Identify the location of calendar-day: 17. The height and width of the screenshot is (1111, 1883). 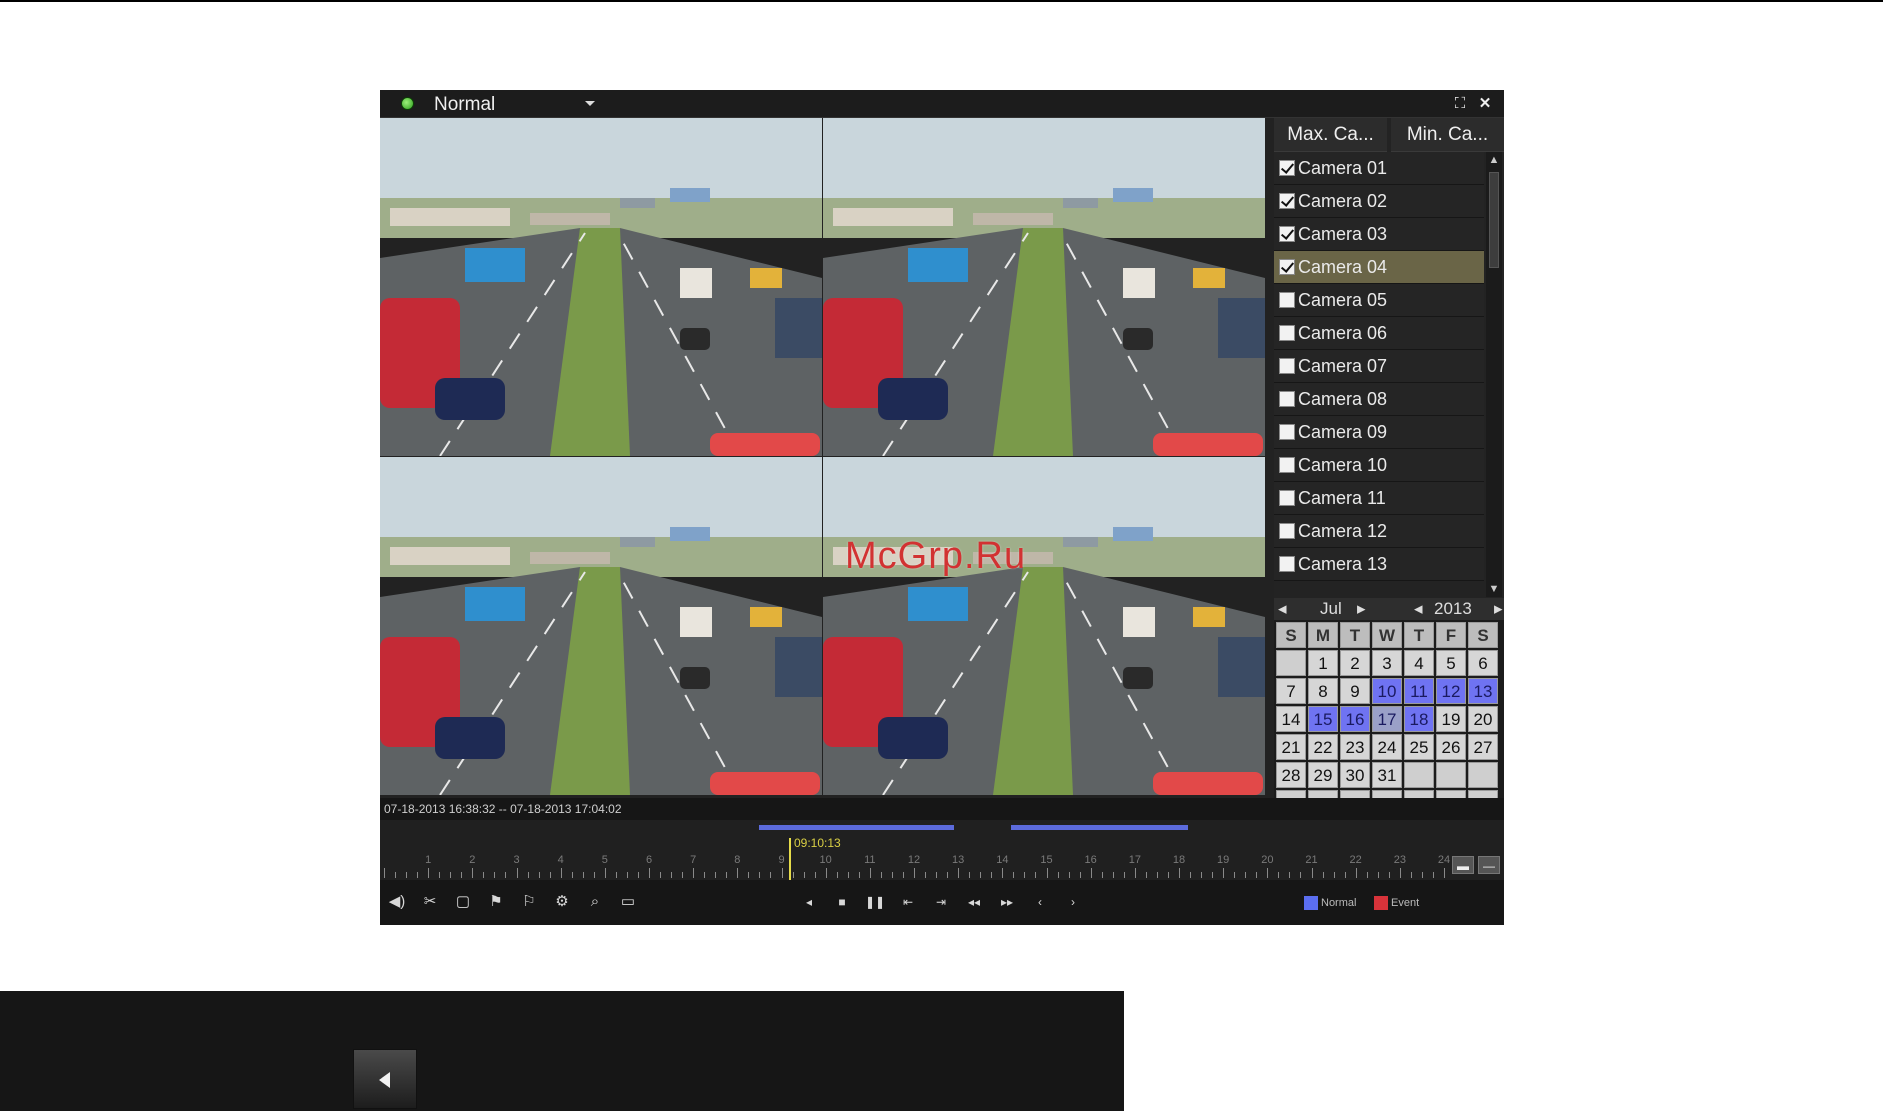
(1387, 719).